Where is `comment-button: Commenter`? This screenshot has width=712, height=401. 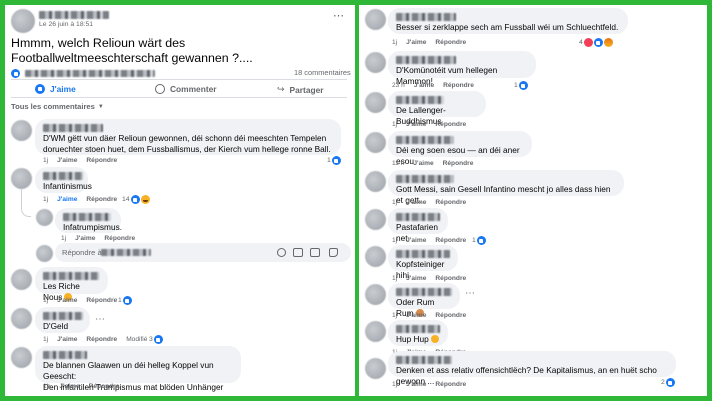
comment-button: Commenter is located at coordinates (186, 89).